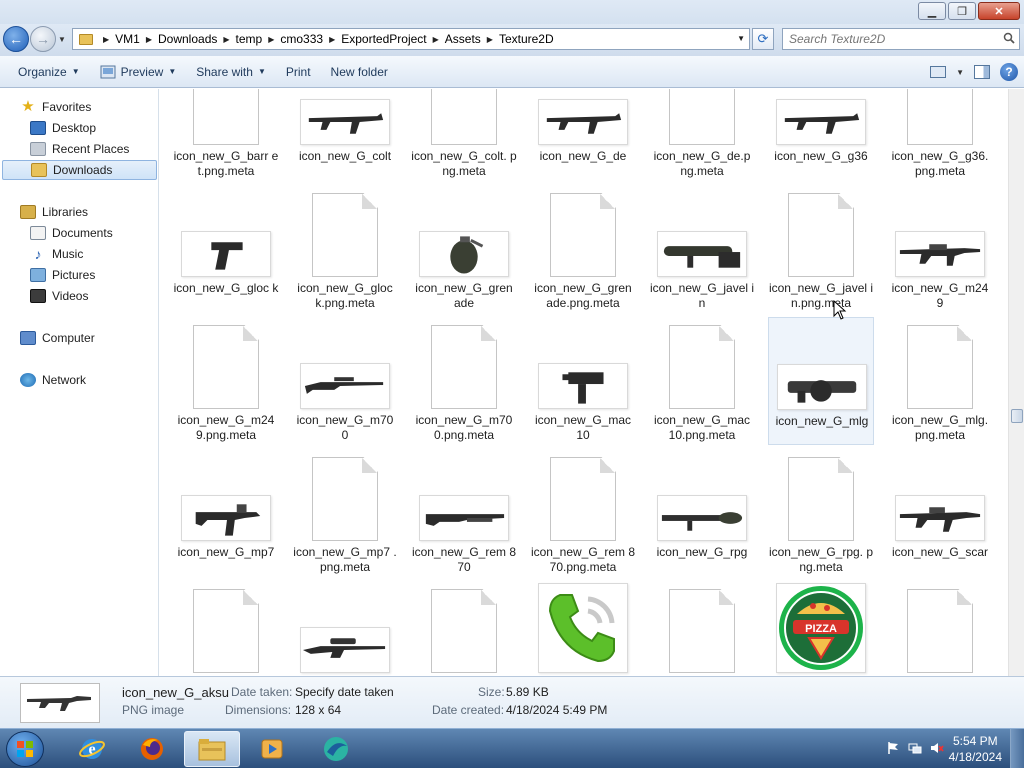 This screenshot has height=768, width=1024. I want to click on file-item: icon_new_G_mac 10, so click(583, 381).